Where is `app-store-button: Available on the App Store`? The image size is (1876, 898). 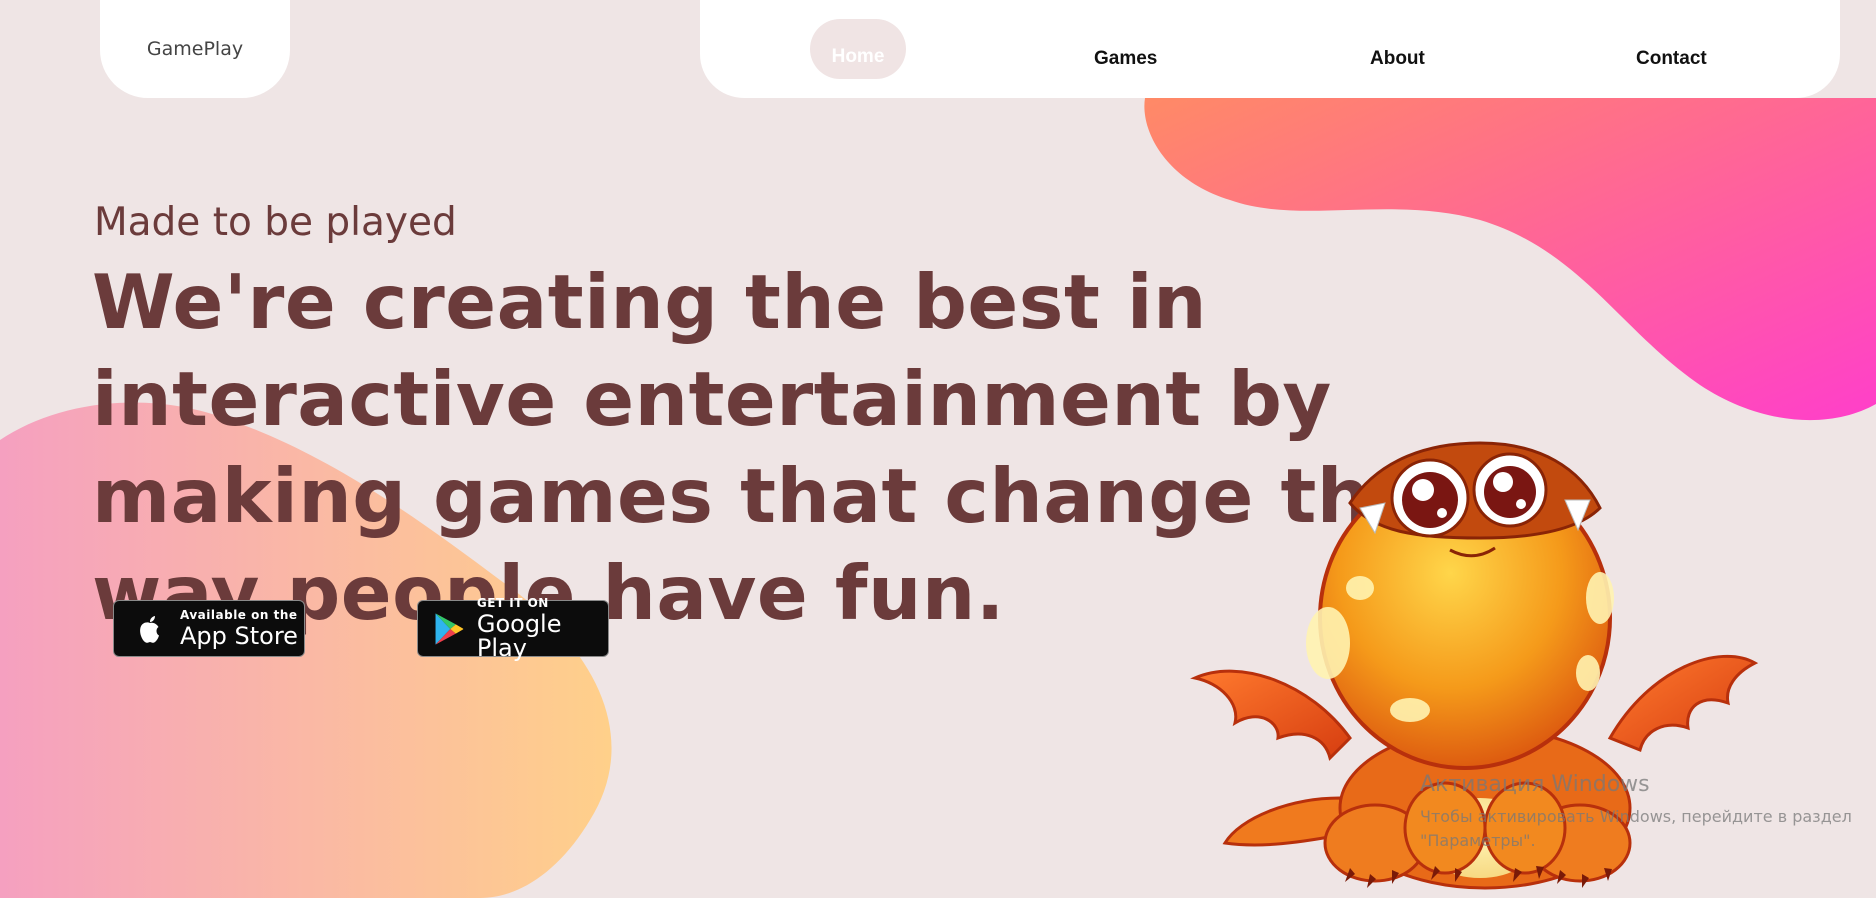
app-store-button: Available on the App Store is located at coordinates (209, 628).